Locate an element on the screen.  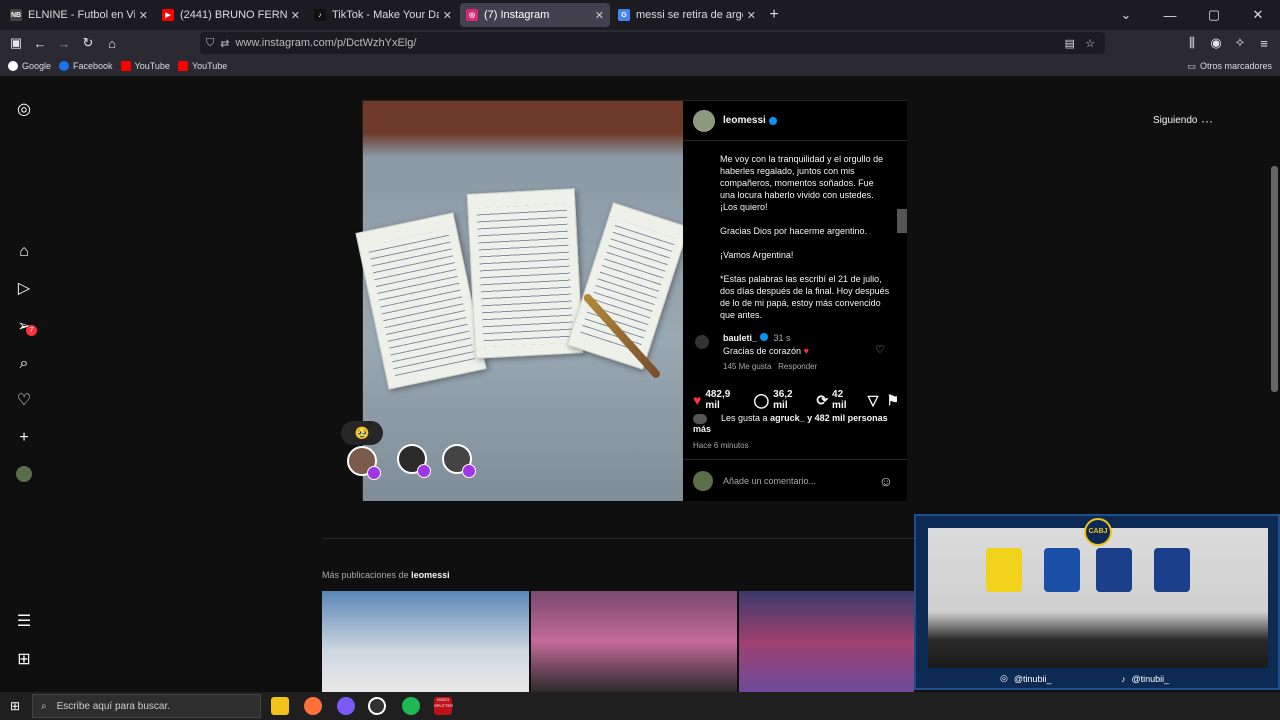
home-button: ⌂ is located at coordinates (112, 43).